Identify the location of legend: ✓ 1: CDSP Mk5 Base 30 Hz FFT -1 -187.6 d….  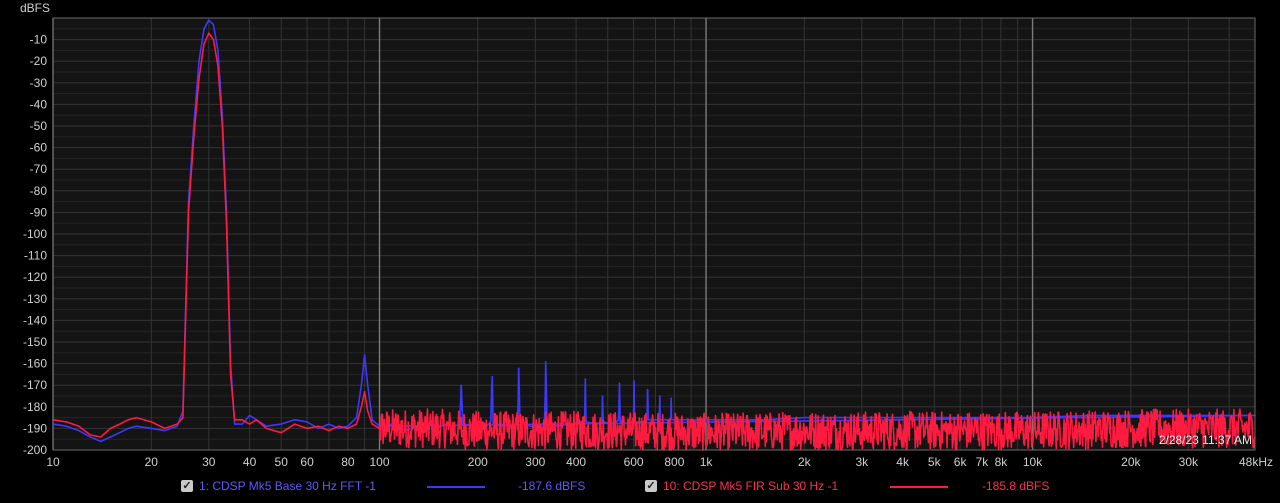
(640, 487).